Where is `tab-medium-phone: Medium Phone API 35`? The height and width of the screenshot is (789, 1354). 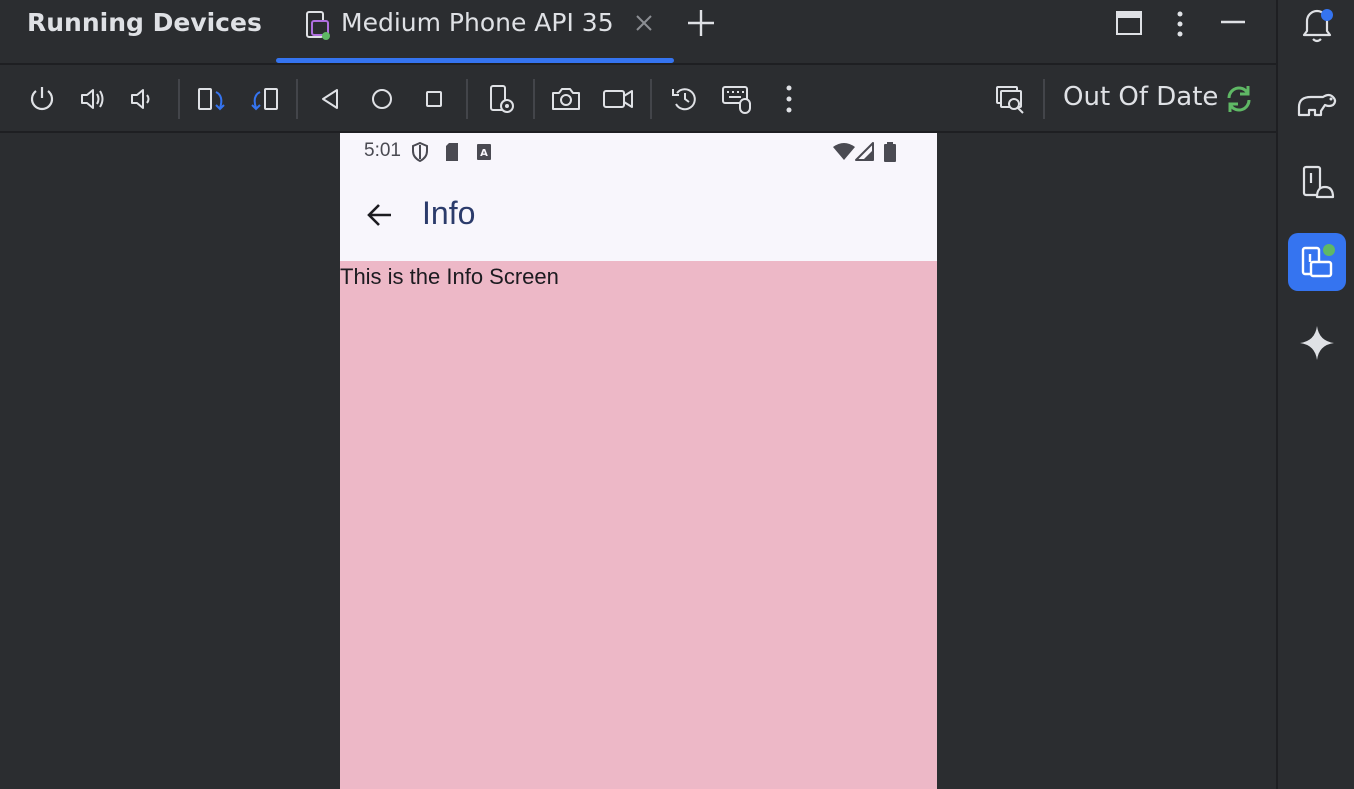
tab-medium-phone: Medium Phone API 35 is located at coordinates (475, 31).